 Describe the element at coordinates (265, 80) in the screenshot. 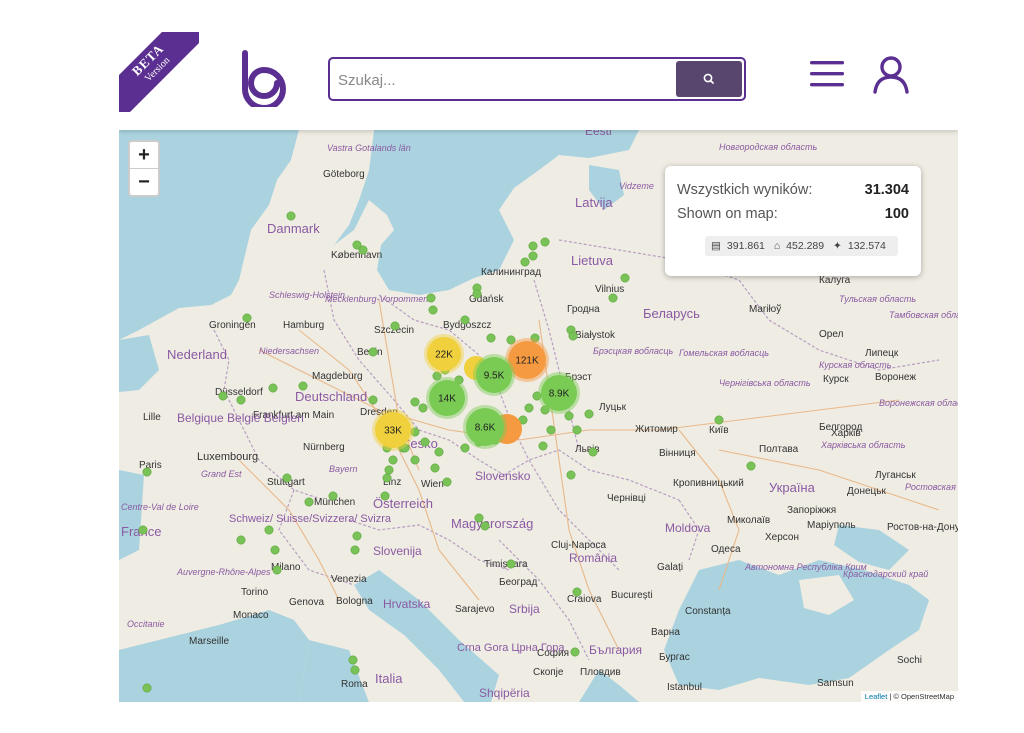

I see `logo` at that location.